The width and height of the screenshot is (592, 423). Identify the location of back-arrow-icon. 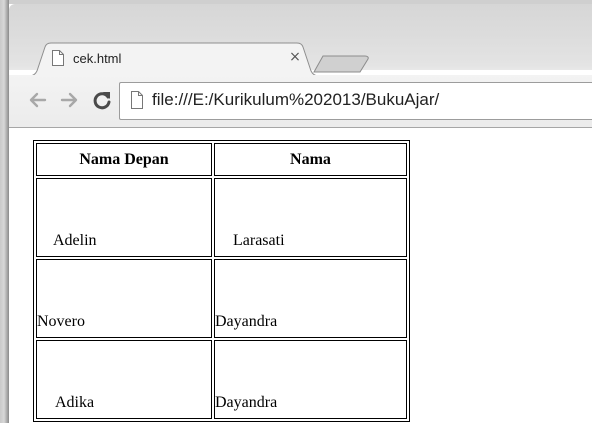
(38, 100).